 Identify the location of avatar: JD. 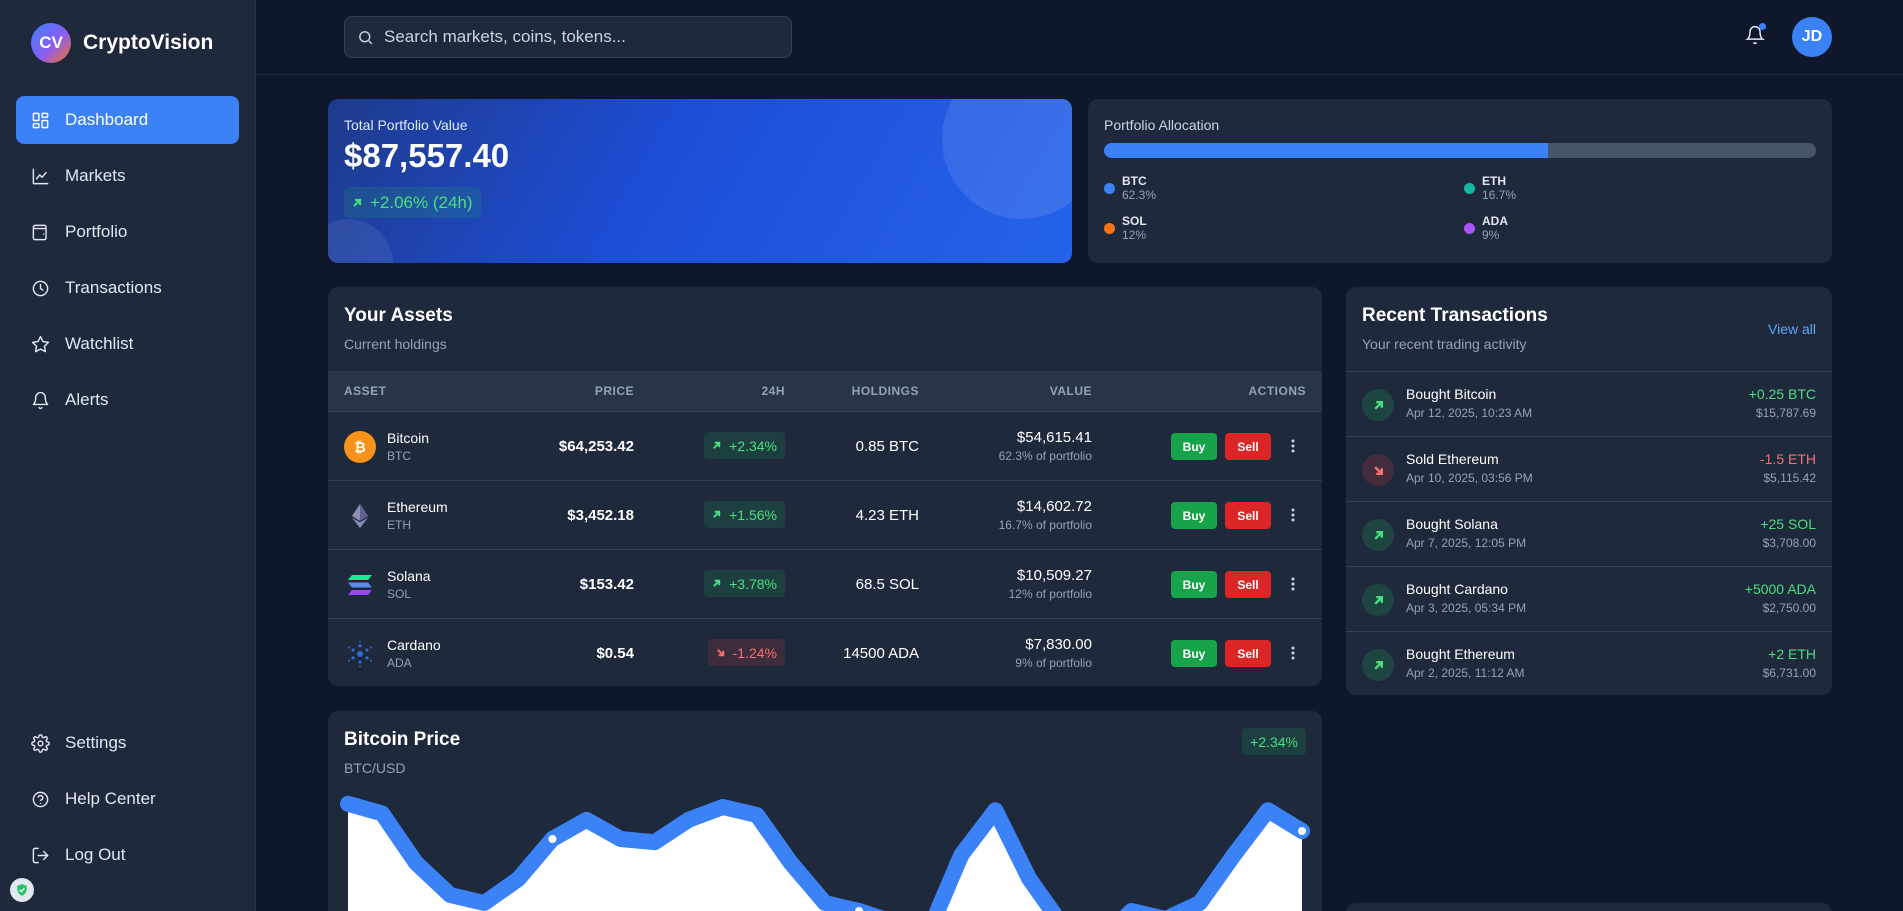
(1812, 37).